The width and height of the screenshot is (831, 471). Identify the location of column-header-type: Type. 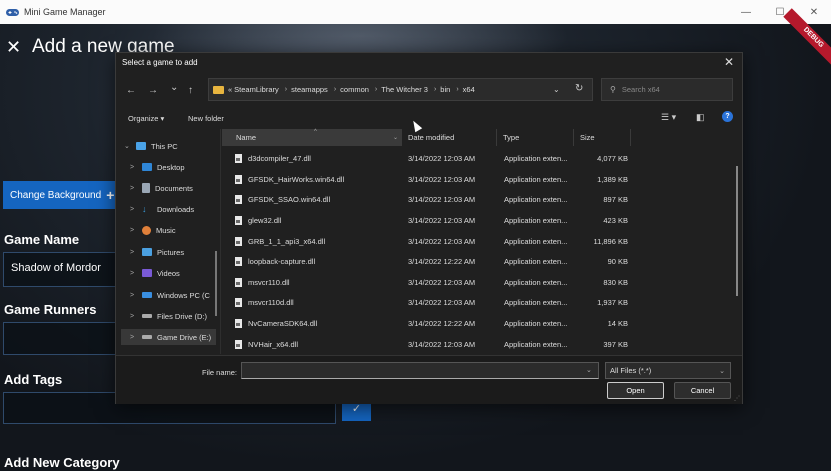
(535, 137).